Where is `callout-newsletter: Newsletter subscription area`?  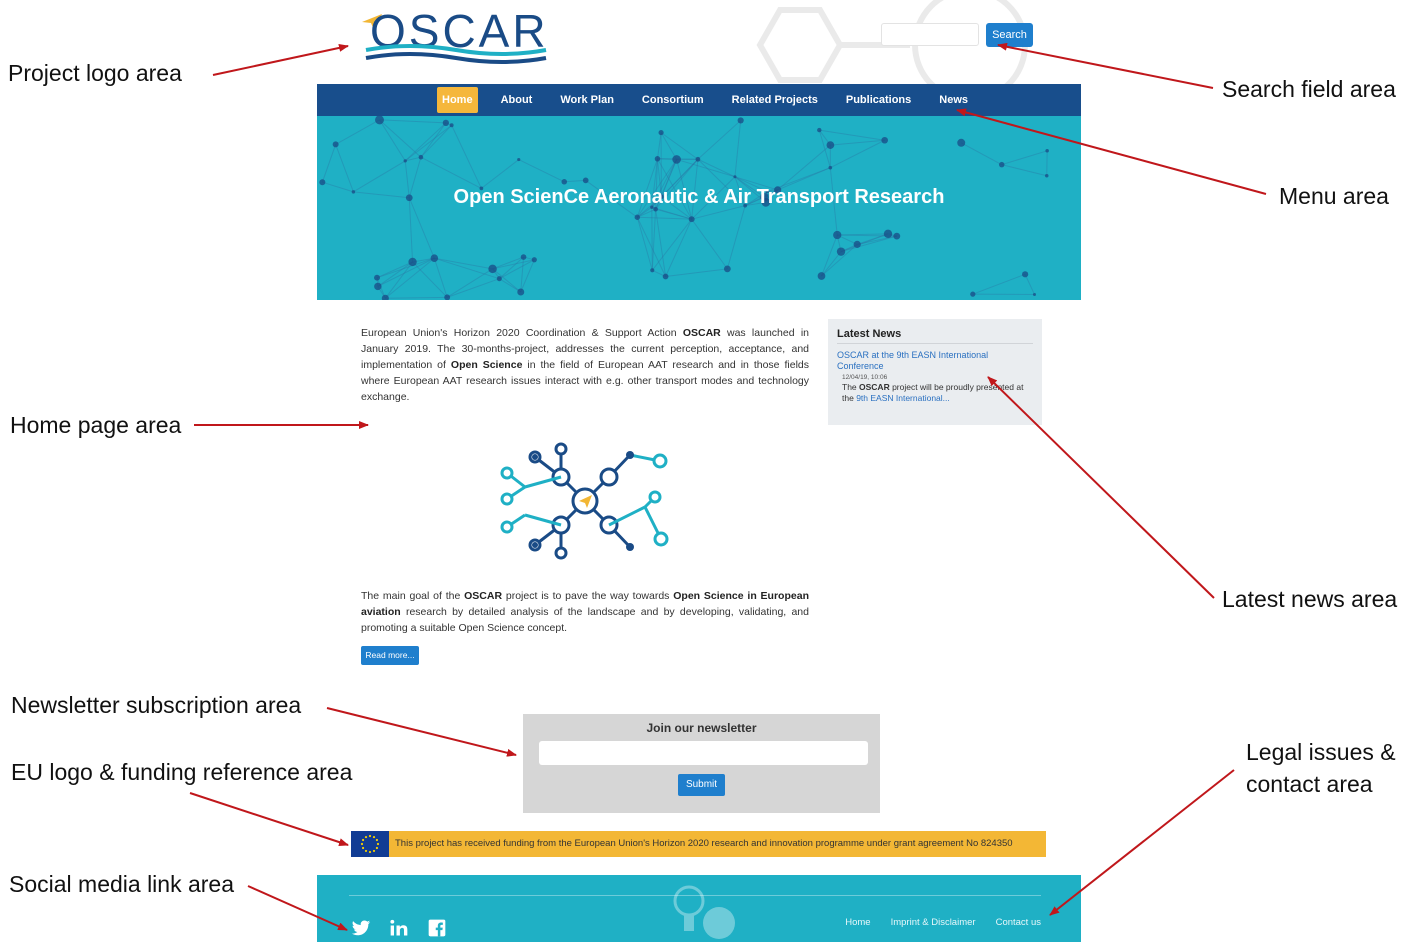
callout-newsletter: Newsletter subscription area is located at coordinates (156, 705).